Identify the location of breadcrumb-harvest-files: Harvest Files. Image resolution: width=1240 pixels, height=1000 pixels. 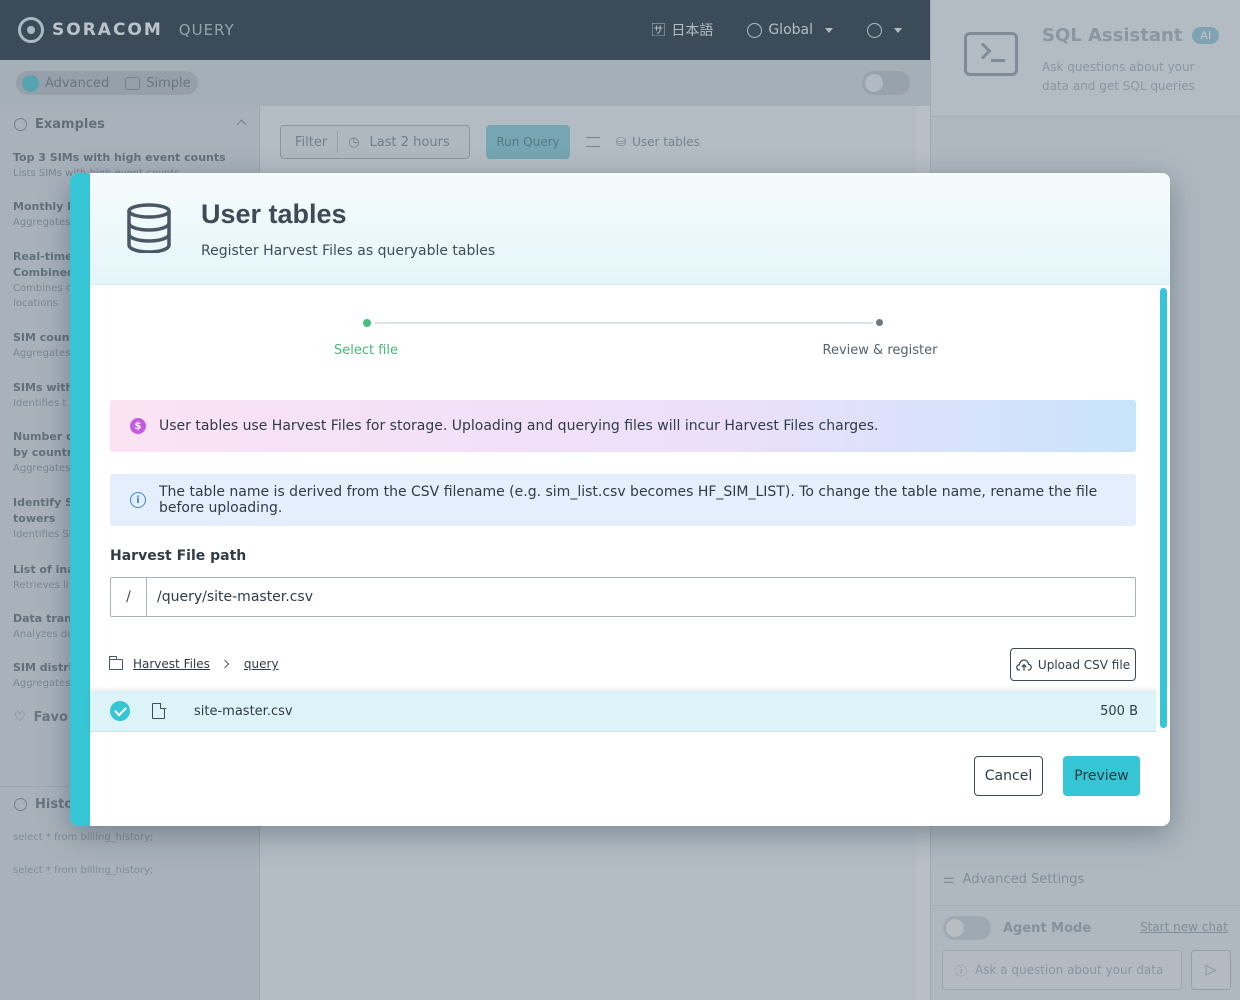
(171, 664).